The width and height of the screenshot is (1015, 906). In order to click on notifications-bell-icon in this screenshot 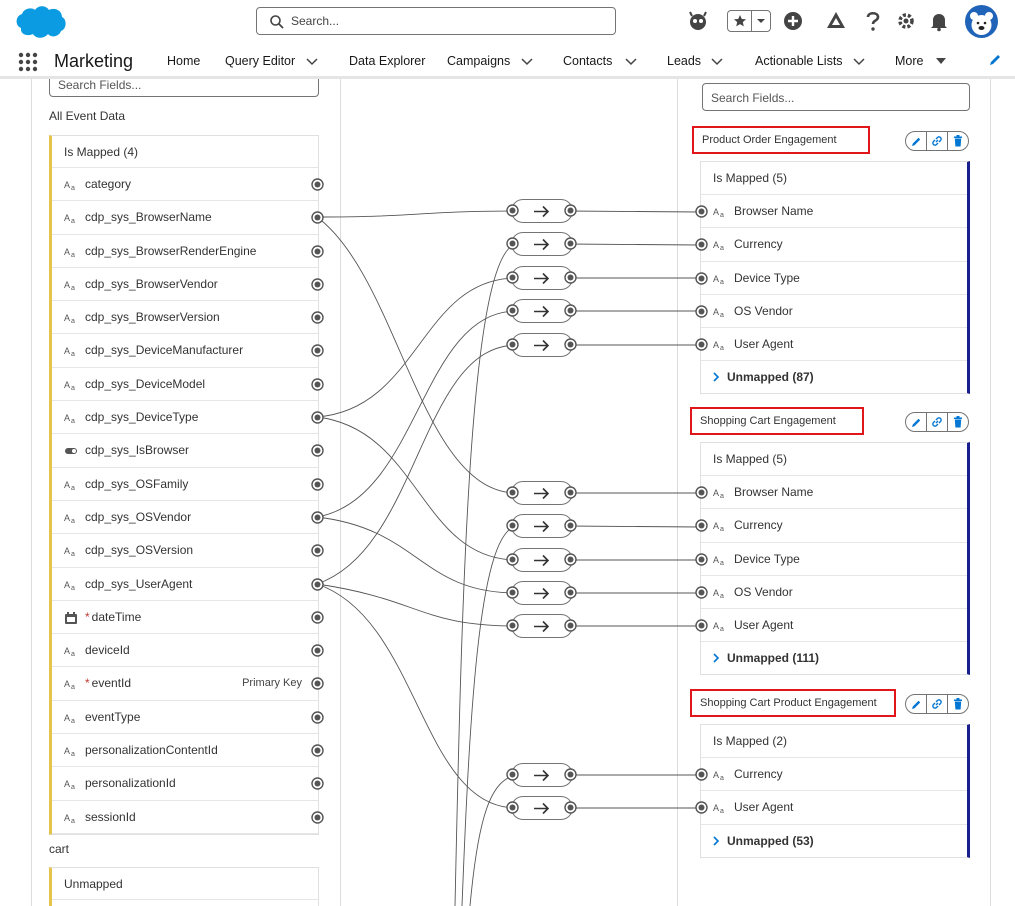, I will do `click(939, 21)`.